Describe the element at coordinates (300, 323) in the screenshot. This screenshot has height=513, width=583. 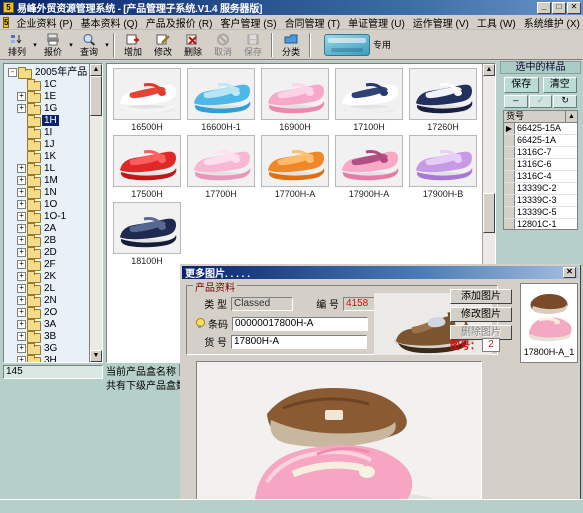
I see `barcode-input: 00000017800H-A` at that location.